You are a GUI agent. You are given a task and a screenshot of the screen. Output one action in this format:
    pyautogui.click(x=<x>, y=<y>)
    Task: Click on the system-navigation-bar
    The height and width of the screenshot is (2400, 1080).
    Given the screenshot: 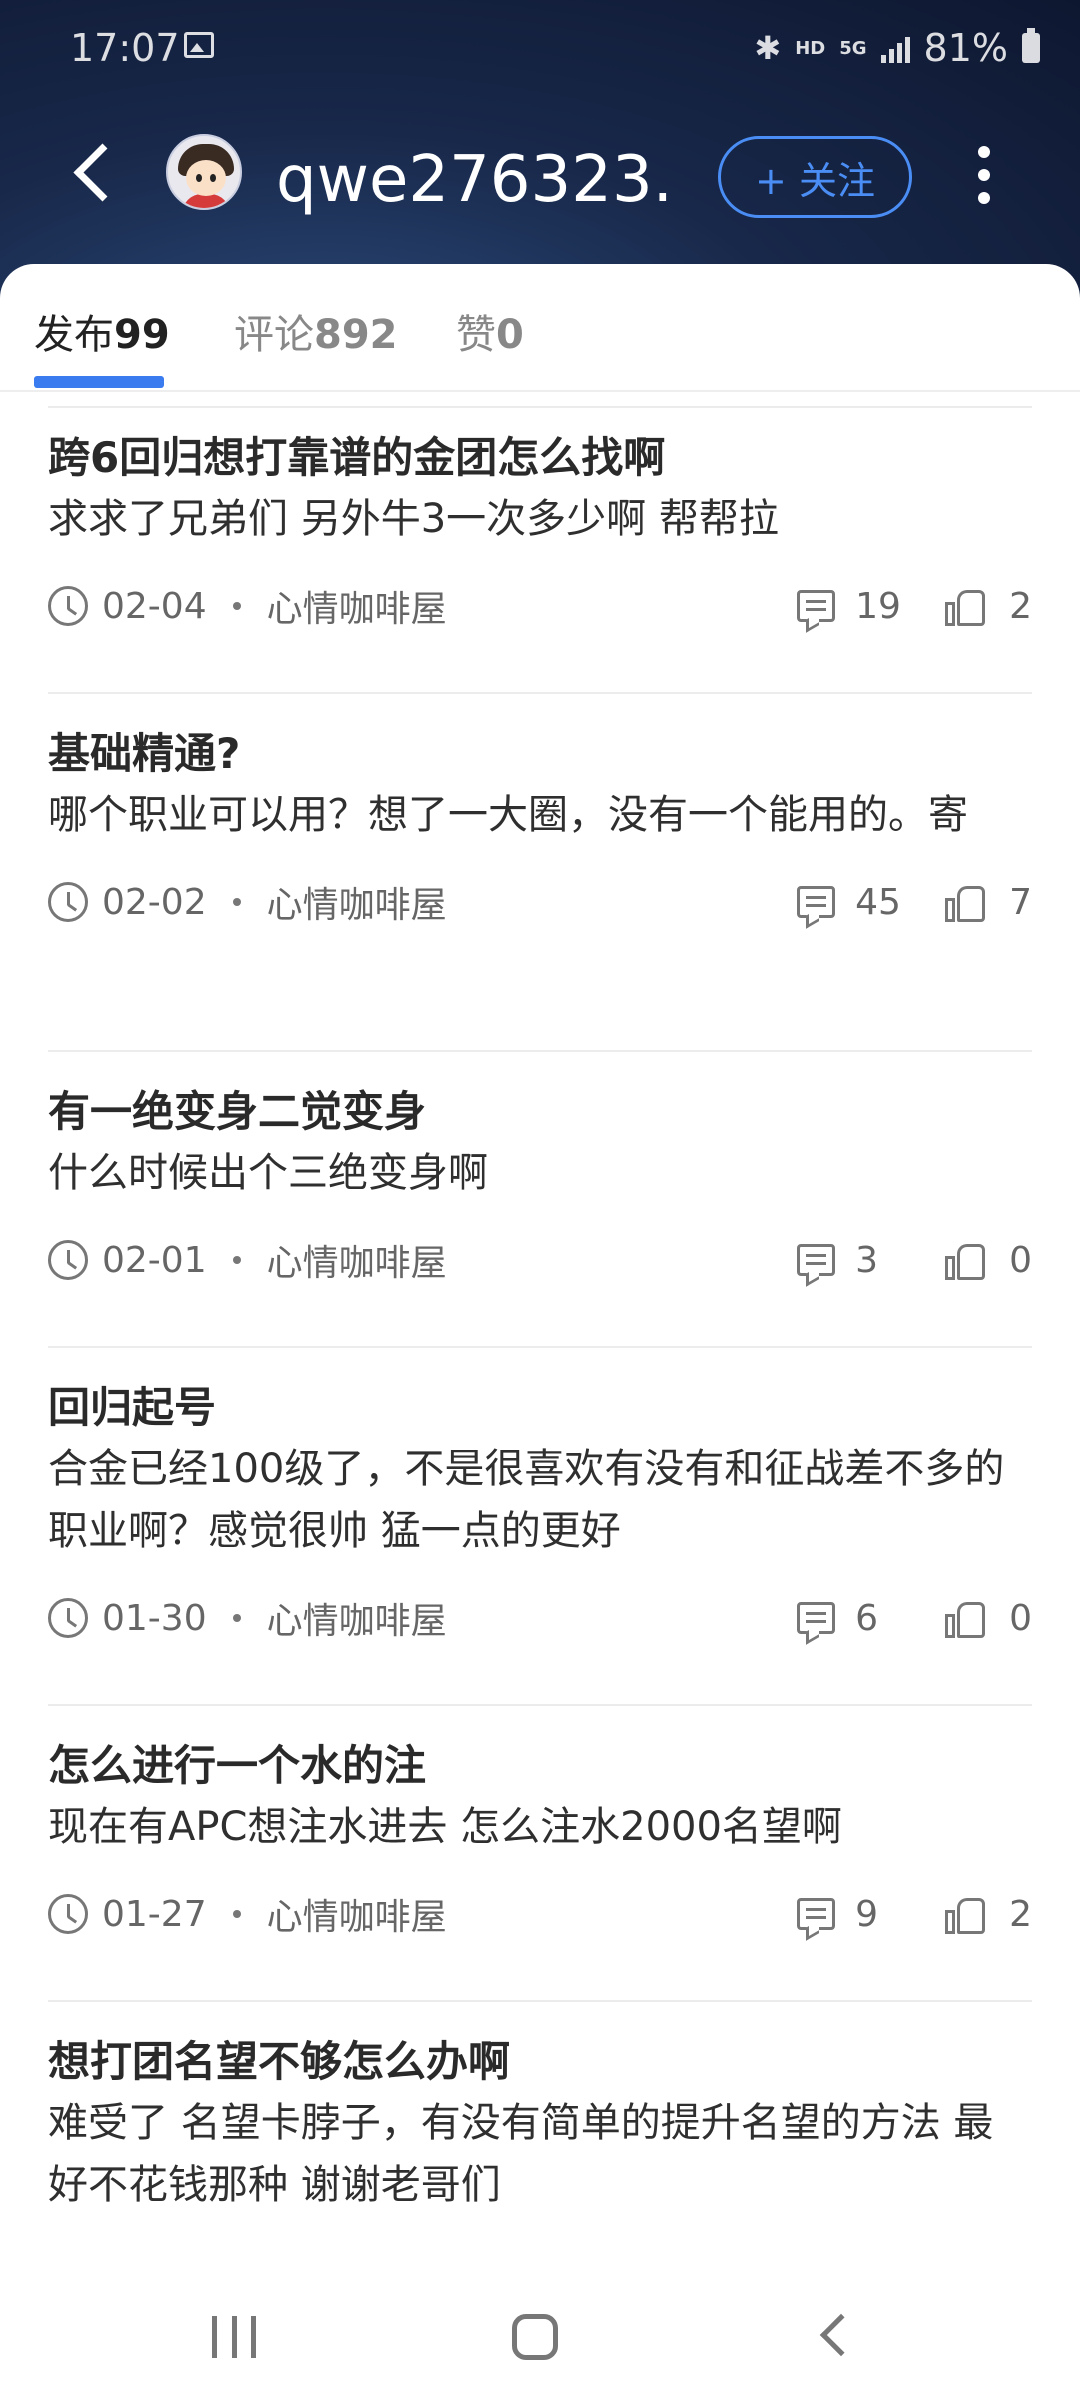 What is the action you would take?
    pyautogui.click(x=540, y=2335)
    